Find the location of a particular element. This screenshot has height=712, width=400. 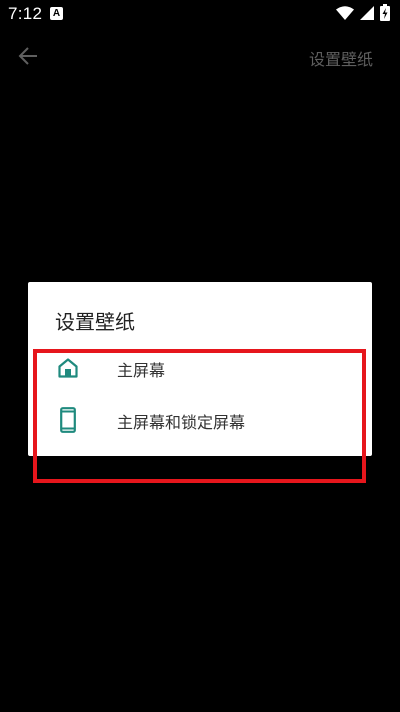

option-label: 主屏幕和锁定屏幕 is located at coordinates (181, 422).